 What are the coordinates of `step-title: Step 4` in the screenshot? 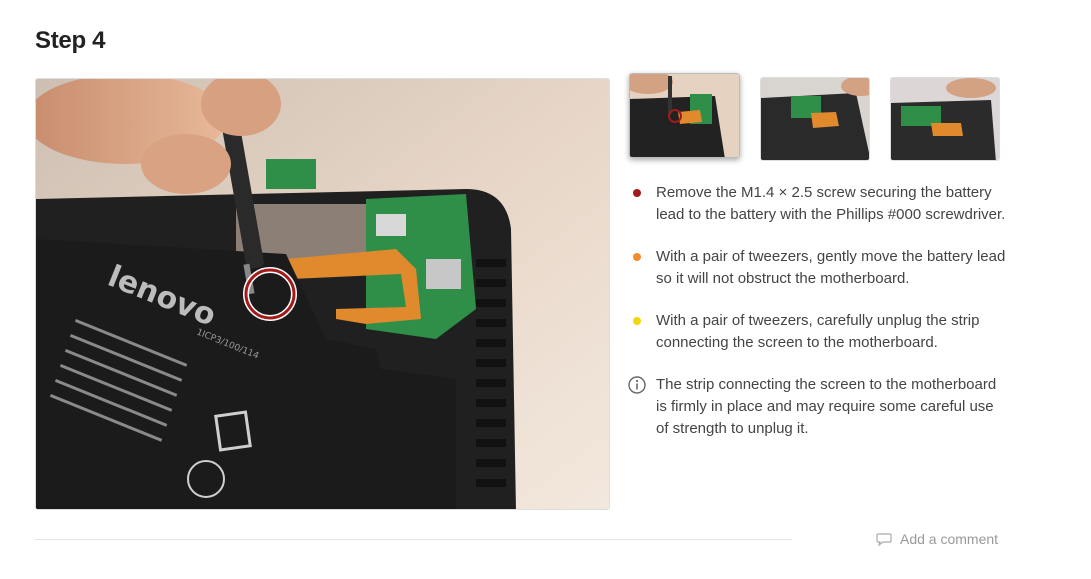 It's located at (70, 40).